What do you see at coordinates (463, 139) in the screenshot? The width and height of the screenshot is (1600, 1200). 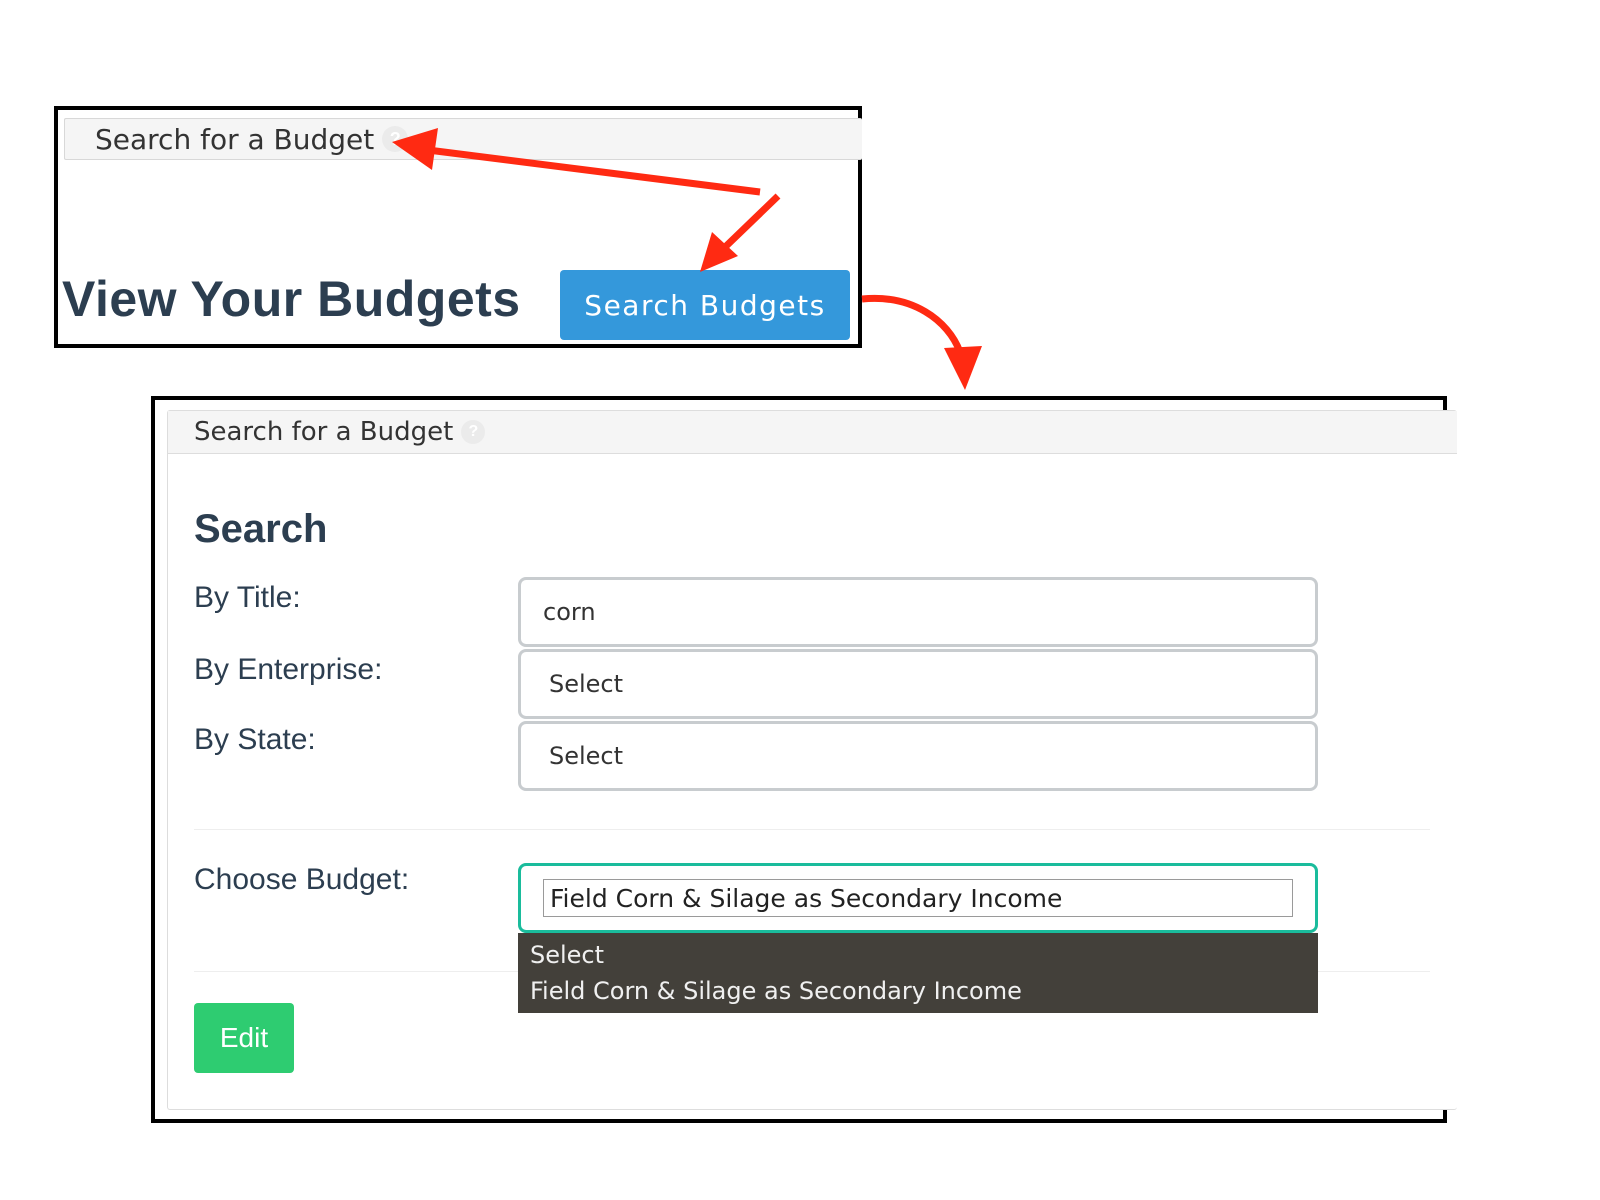 I see `top-panel-header: Search for a Budget ?` at bounding box center [463, 139].